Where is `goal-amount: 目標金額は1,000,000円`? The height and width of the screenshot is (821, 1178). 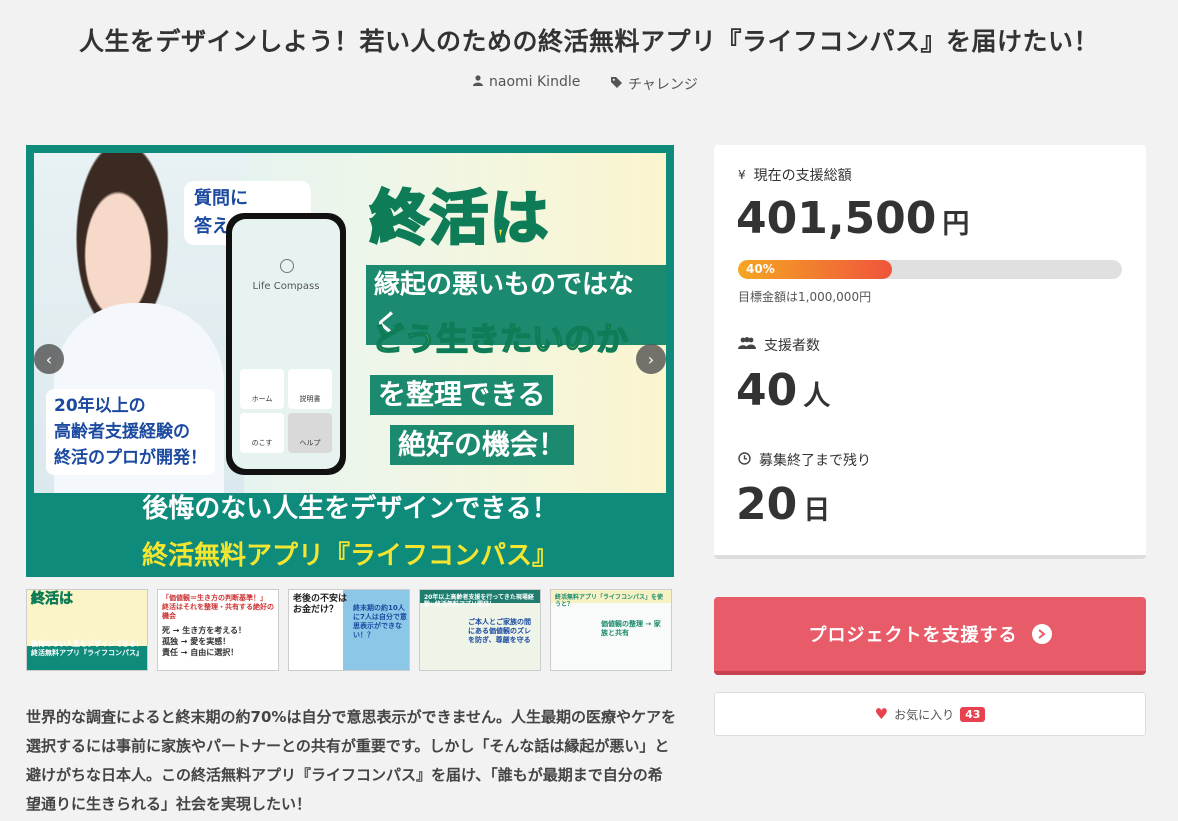
goal-amount: 目標金額は1,000,000円 is located at coordinates (805, 297).